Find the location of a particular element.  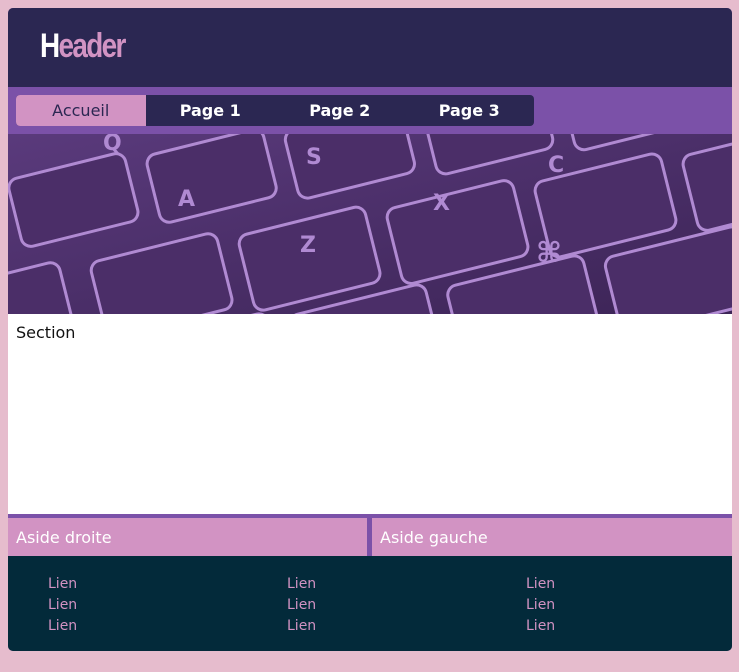

main-nav: Accueil Page 1 Page 2 Page 3 is located at coordinates (275, 110).